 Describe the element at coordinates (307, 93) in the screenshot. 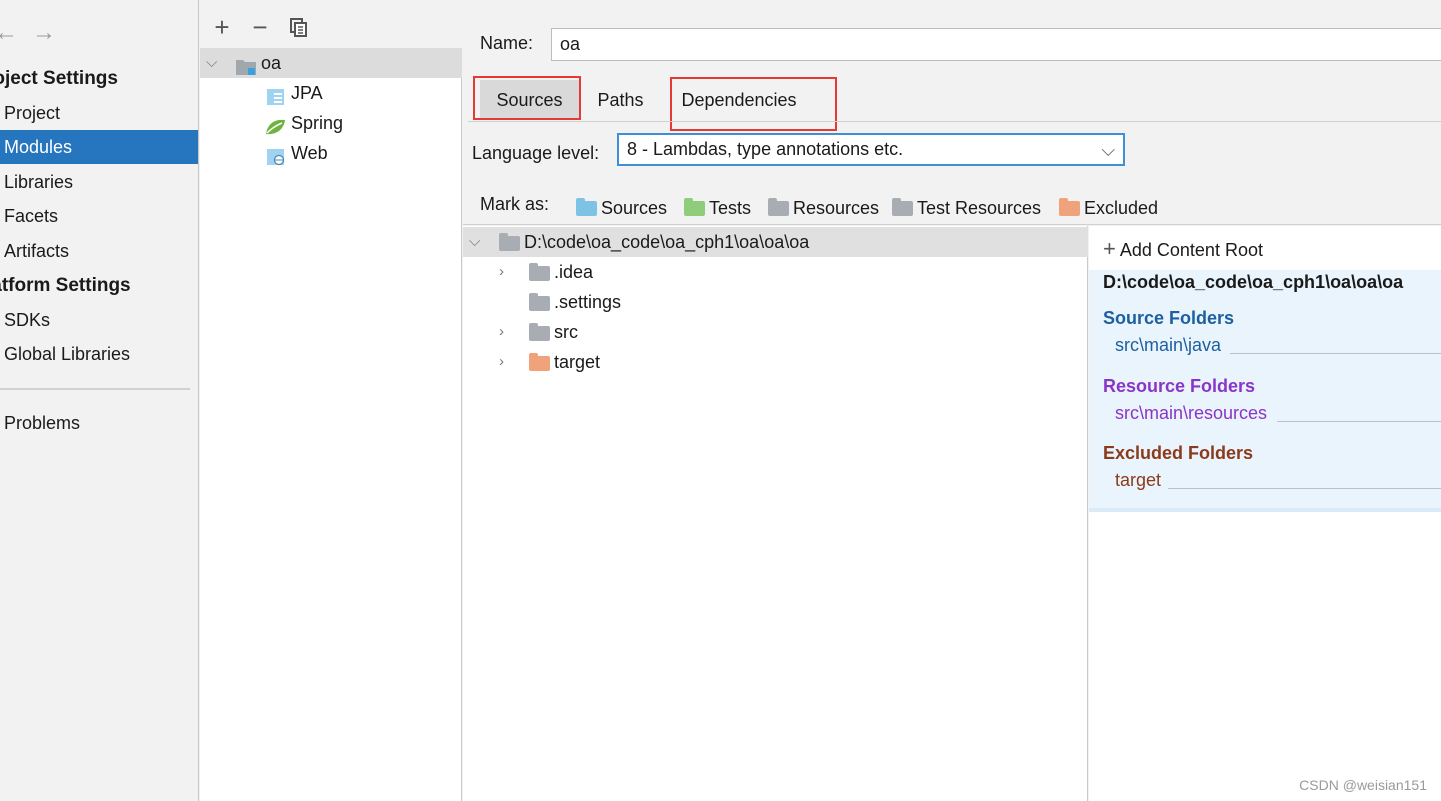

I see `facet-label: JPA` at that location.